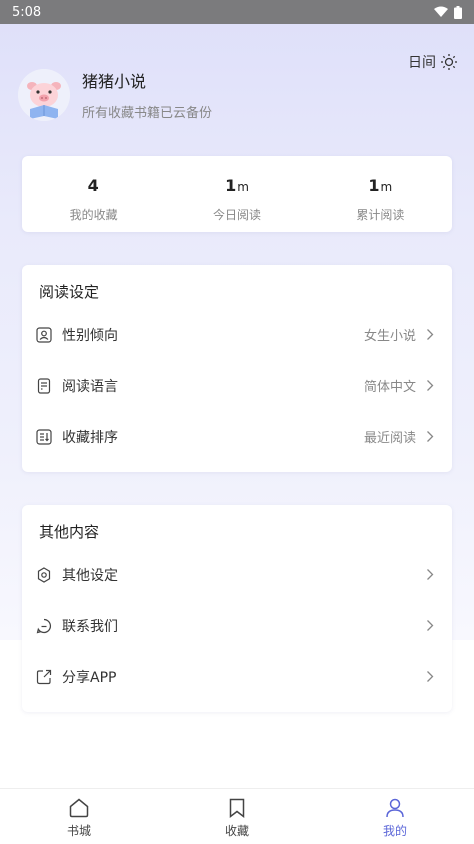  What do you see at coordinates (89, 677) in the screenshot?
I see `row-label: 分享APP` at bounding box center [89, 677].